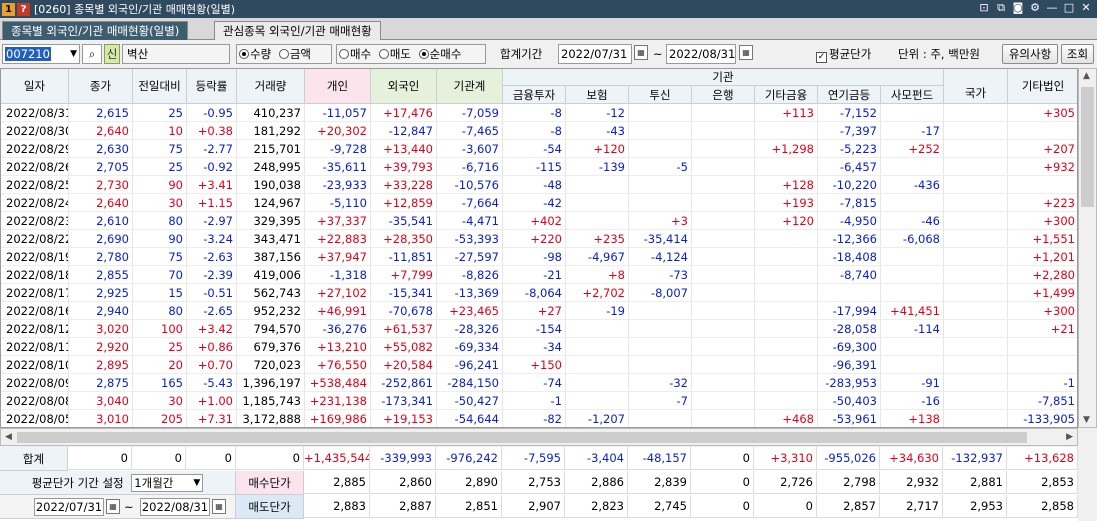 Image resolution: width=1097 pixels, height=521 pixels. Describe the element at coordinates (255, 54) in the screenshot. I see `radio-quantity: 수량` at that location.